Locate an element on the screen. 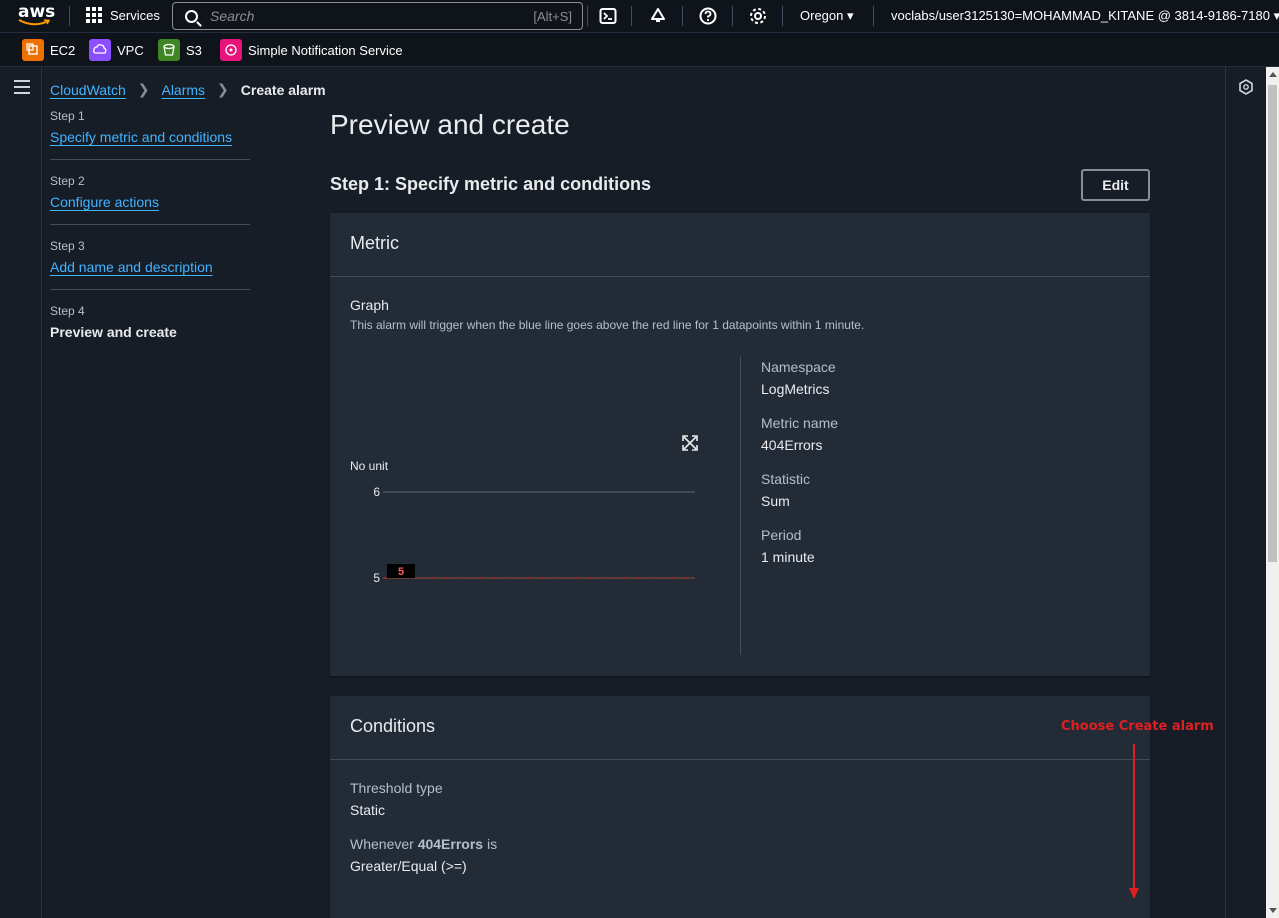 Image resolution: width=1279 pixels, height=918 pixels. step-number: Step 2 is located at coordinates (67, 181).